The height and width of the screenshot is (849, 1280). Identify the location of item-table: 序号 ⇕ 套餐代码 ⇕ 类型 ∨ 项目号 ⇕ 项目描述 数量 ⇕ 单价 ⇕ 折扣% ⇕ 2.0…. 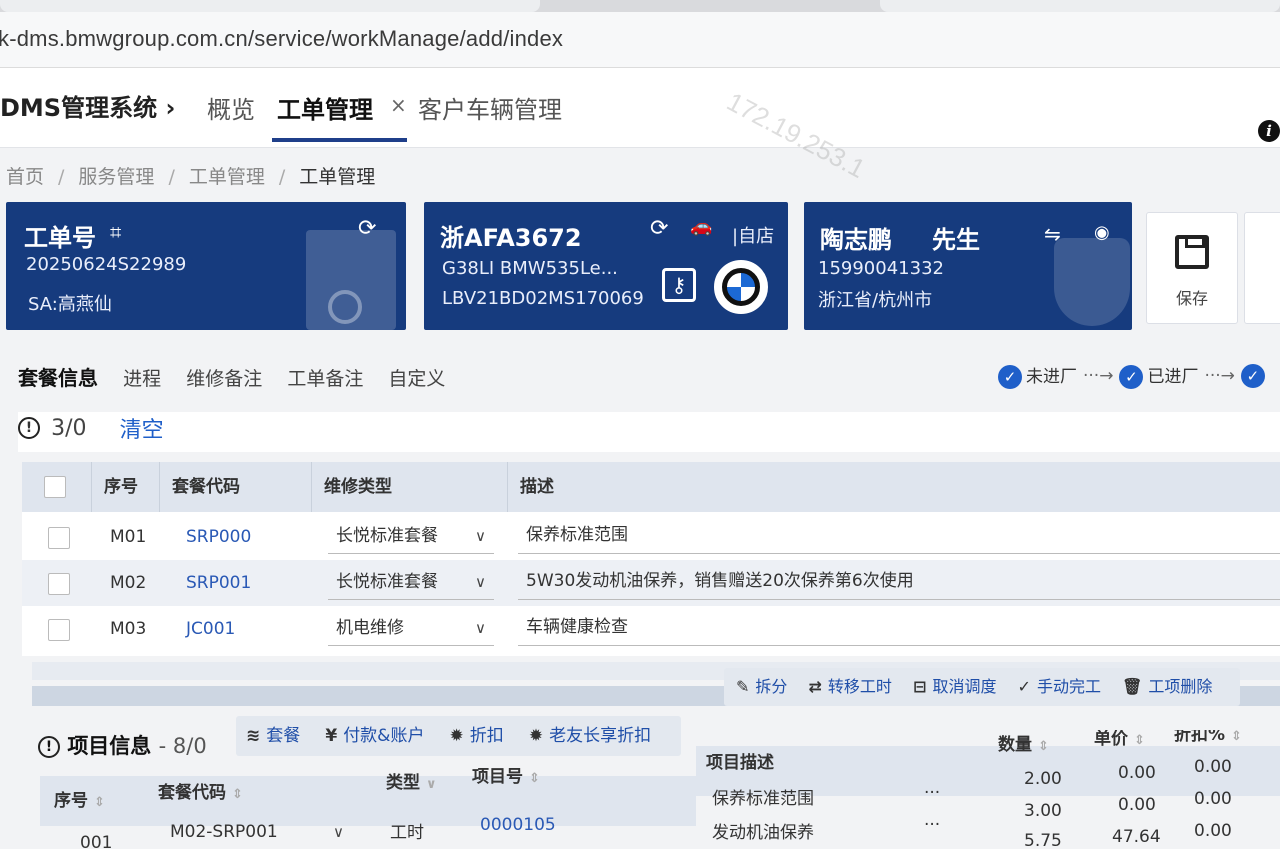
(660, 789).